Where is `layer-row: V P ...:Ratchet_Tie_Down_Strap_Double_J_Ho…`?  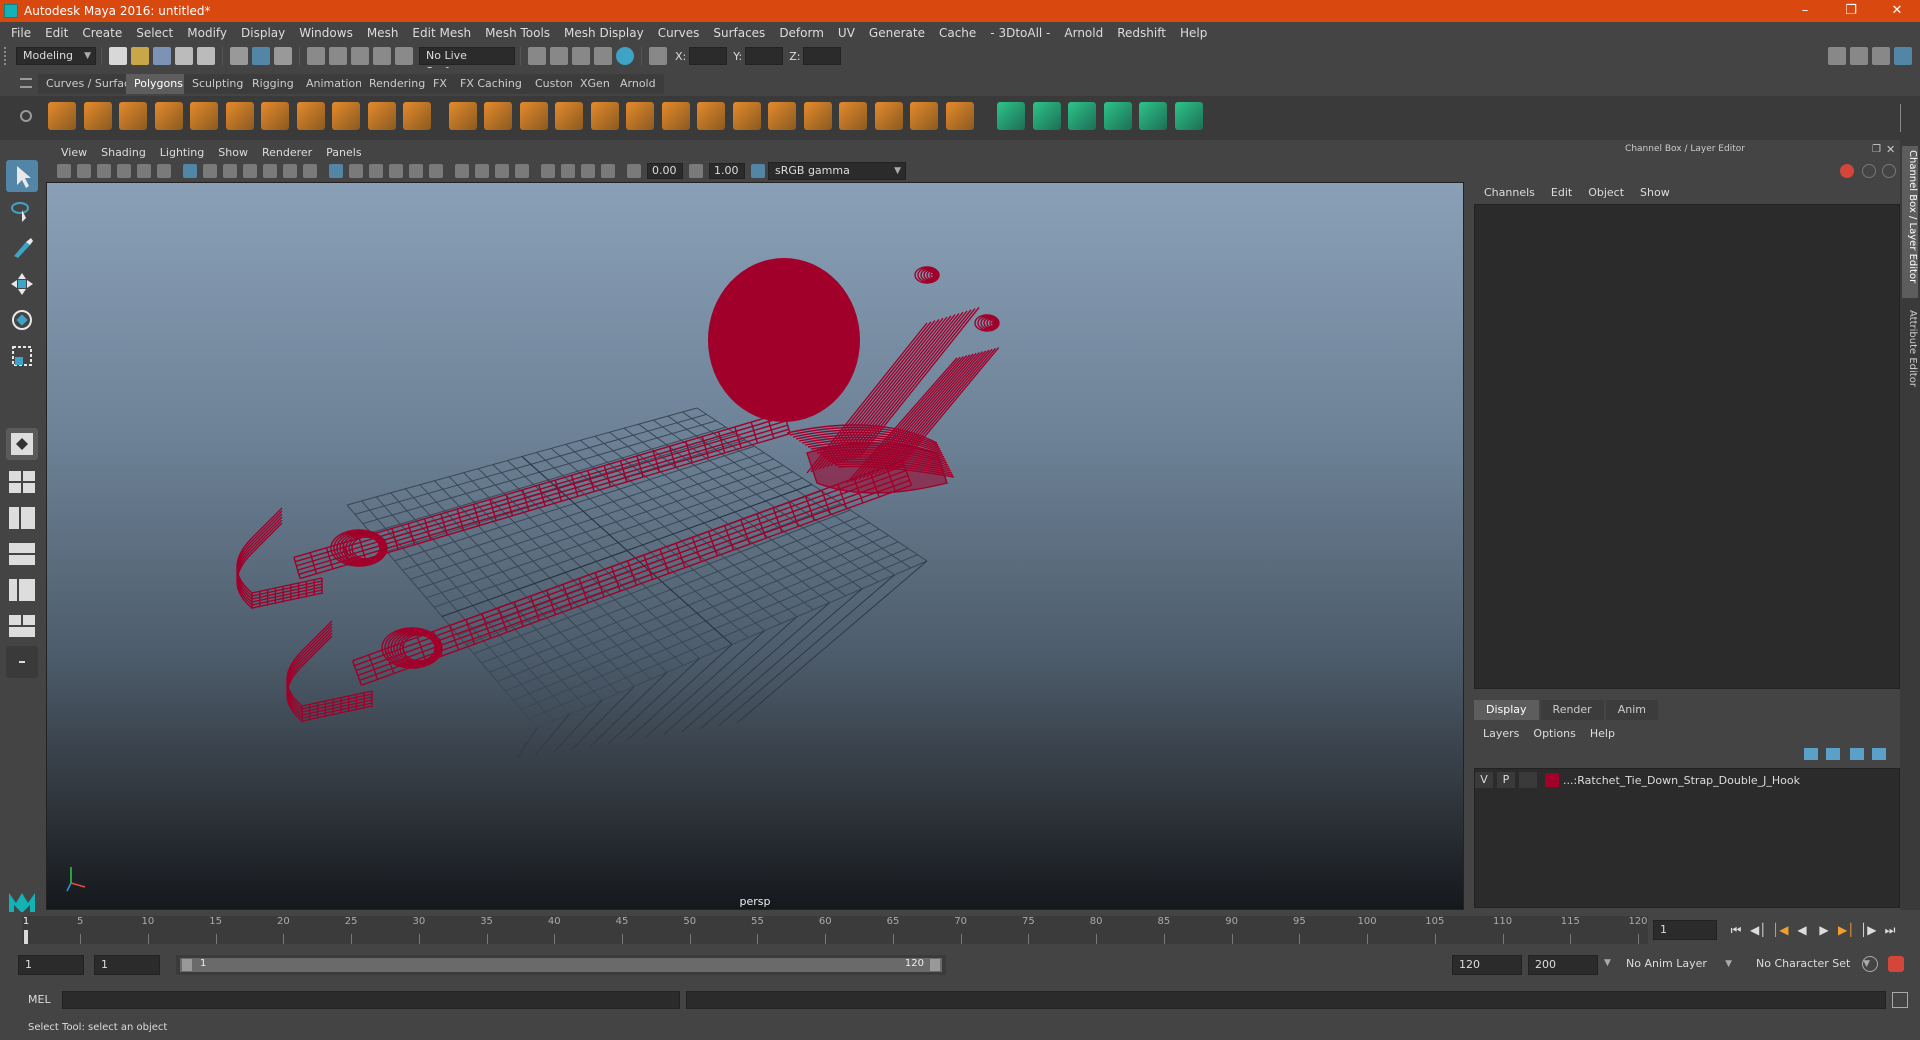
layer-row: V P ...:Ratchet_Tie_Down_Strap_Double_J_Ho… is located at coordinates (1687, 780).